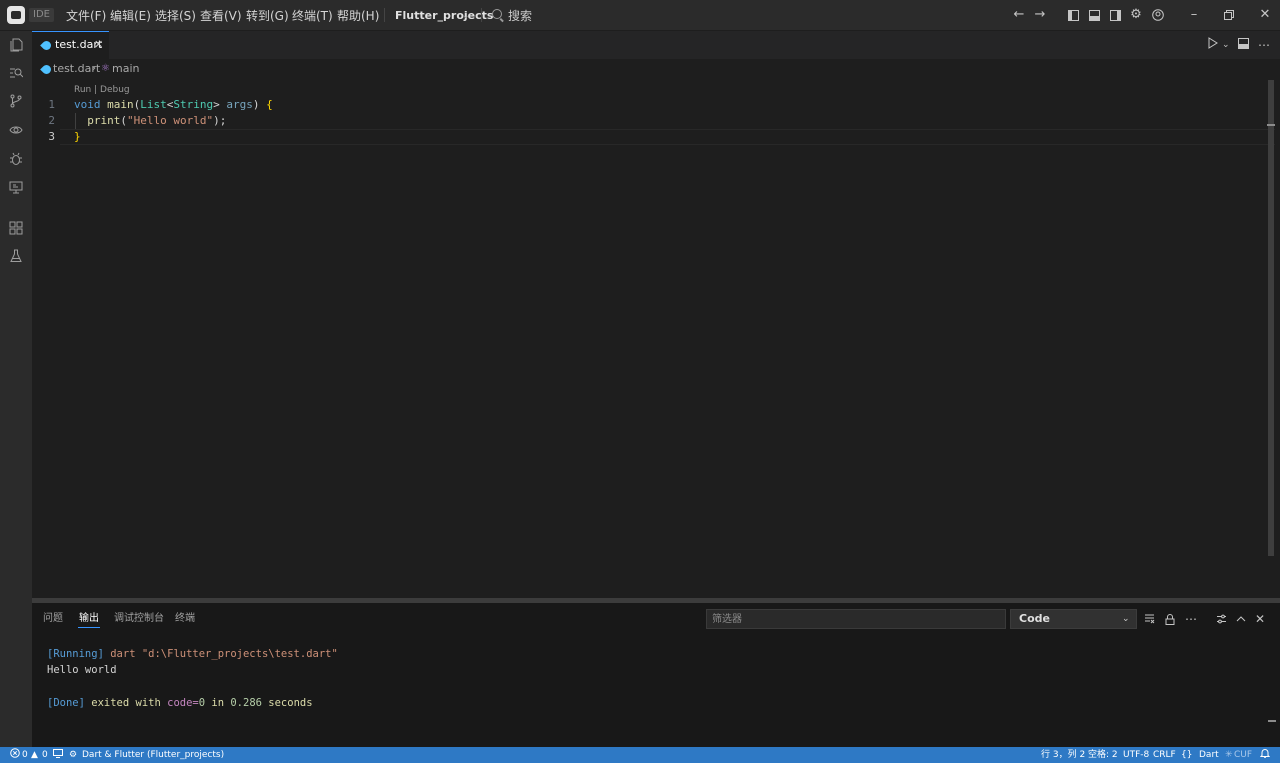 Image resolution: width=1280 pixels, height=763 pixels. I want to click on debug-bug-icon, so click(16, 159).